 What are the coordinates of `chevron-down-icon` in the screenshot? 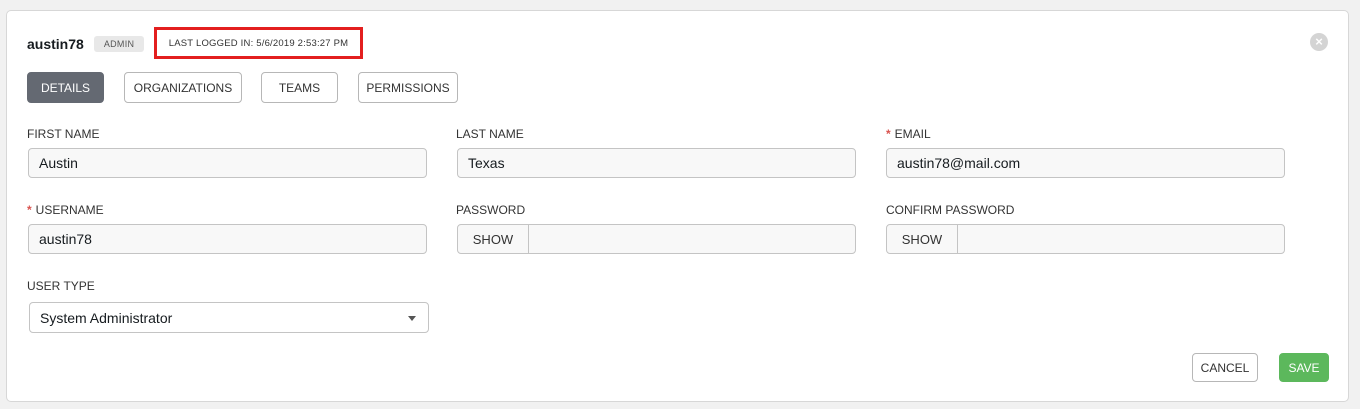 It's located at (412, 318).